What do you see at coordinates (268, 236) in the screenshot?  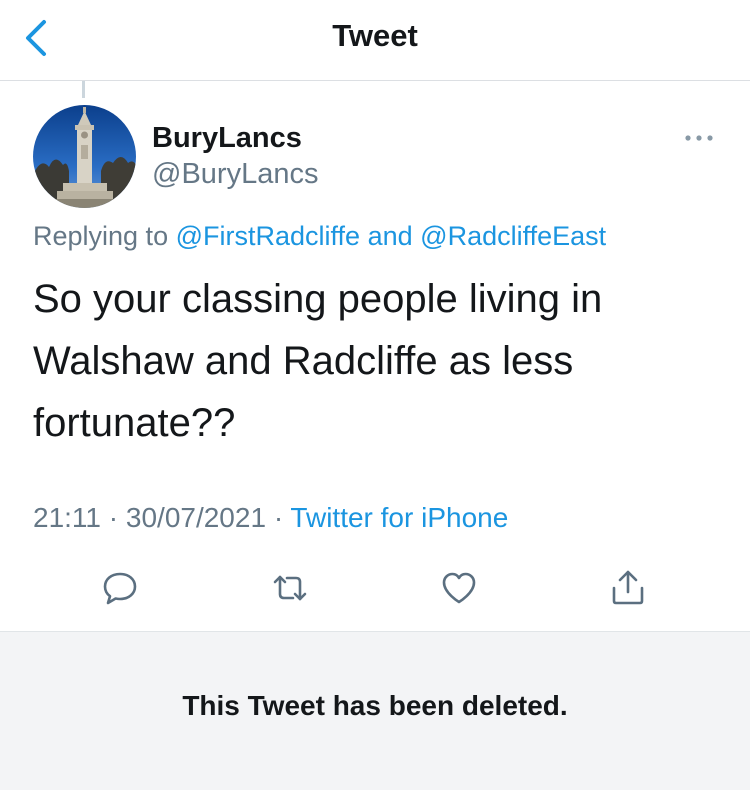 I see `reply-mention-firstradcliffe: @FirstRadcliffe` at bounding box center [268, 236].